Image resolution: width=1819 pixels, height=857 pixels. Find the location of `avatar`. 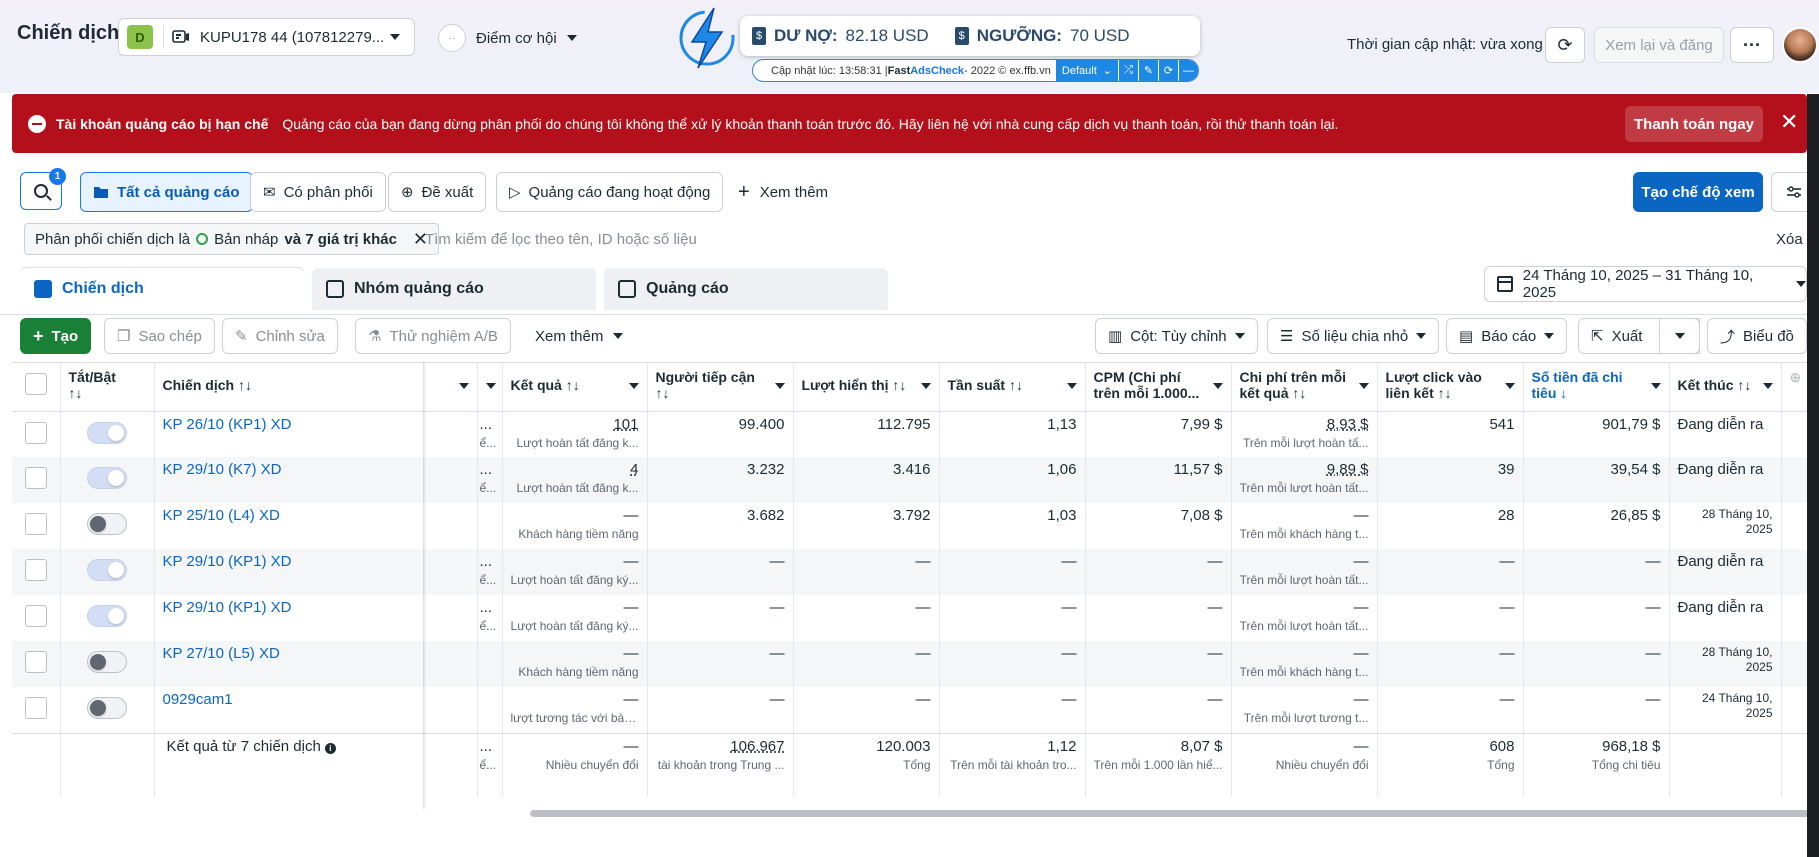

avatar is located at coordinates (1800, 45).